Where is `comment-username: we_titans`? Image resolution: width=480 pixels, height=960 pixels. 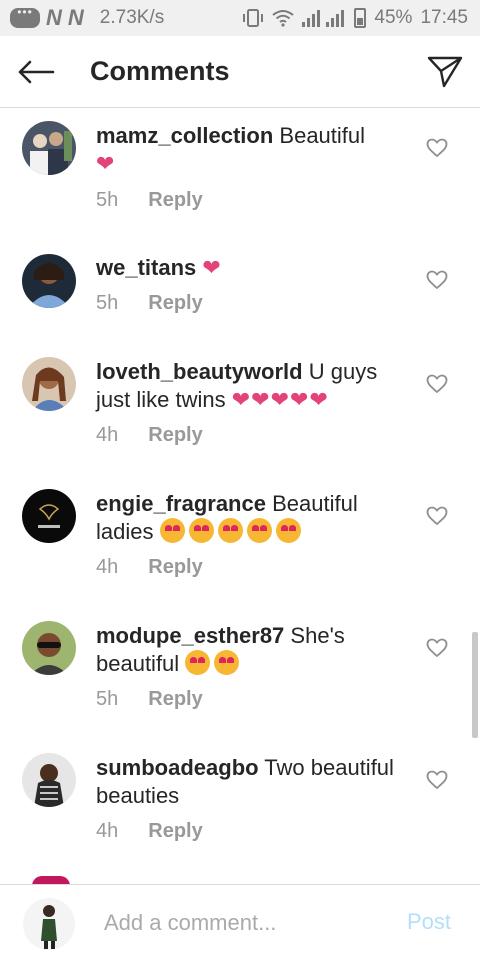 comment-username: we_titans is located at coordinates (146, 267).